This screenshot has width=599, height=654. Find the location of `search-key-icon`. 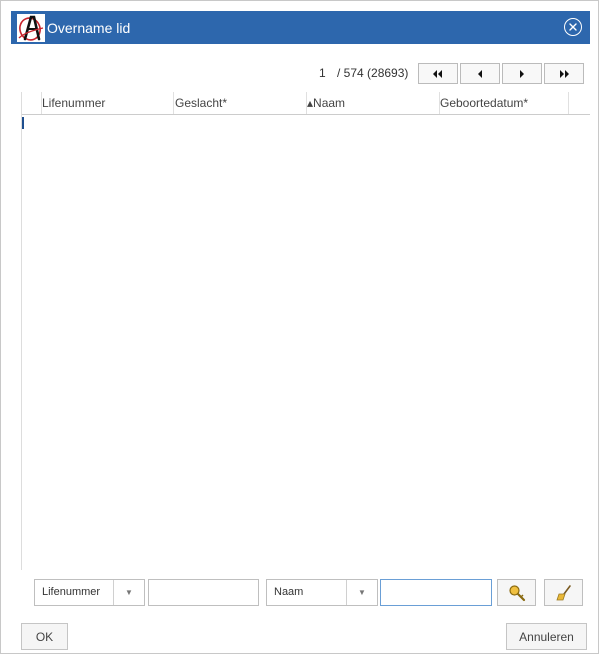

search-key-icon is located at coordinates (516, 592).